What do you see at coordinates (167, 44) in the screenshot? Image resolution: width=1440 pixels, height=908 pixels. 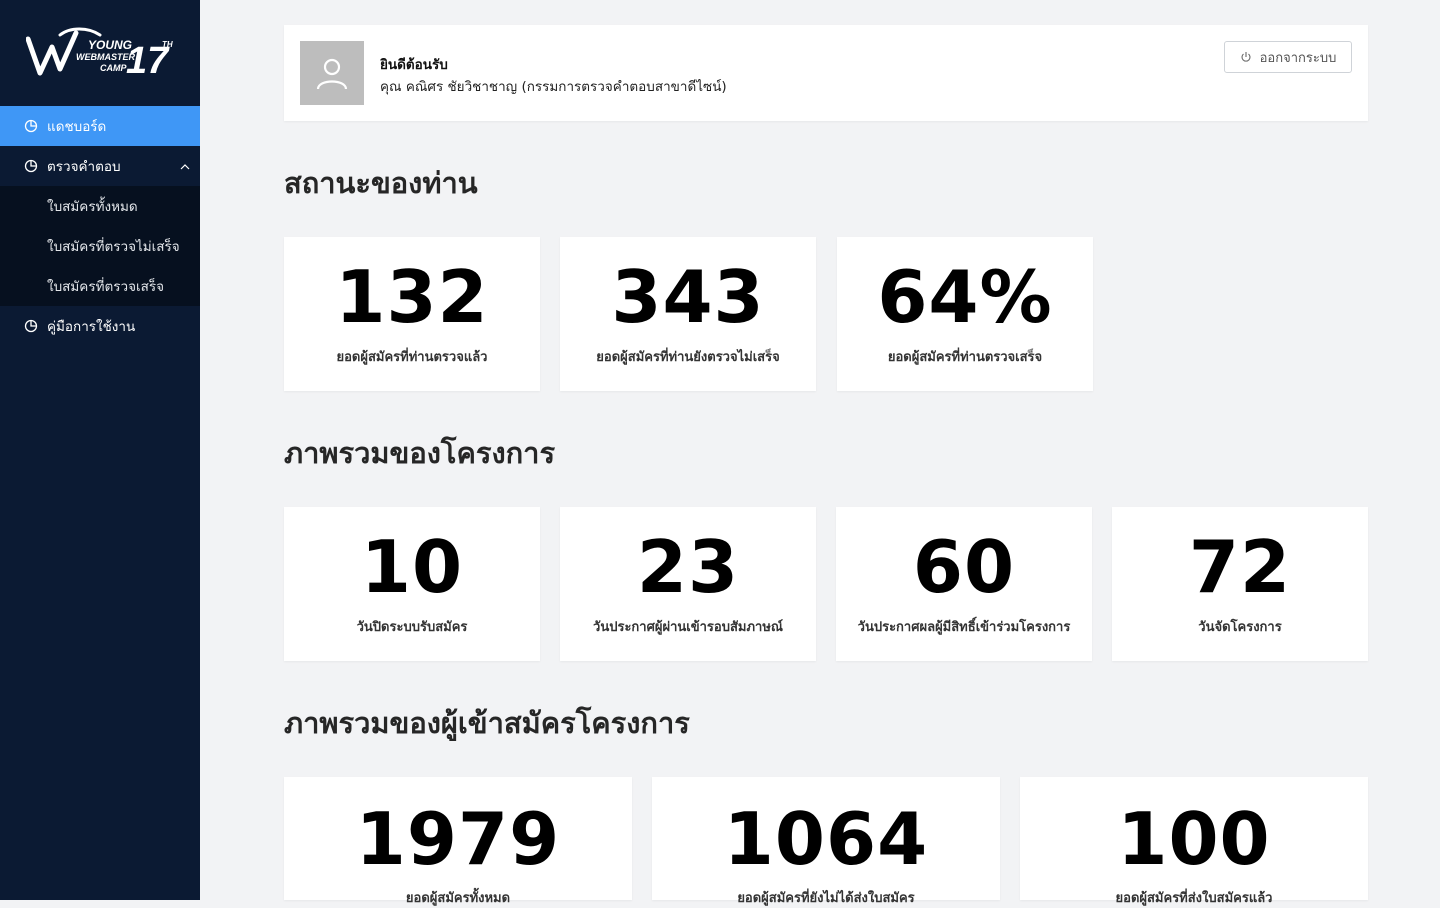 I see `svg-text: TH` at bounding box center [167, 44].